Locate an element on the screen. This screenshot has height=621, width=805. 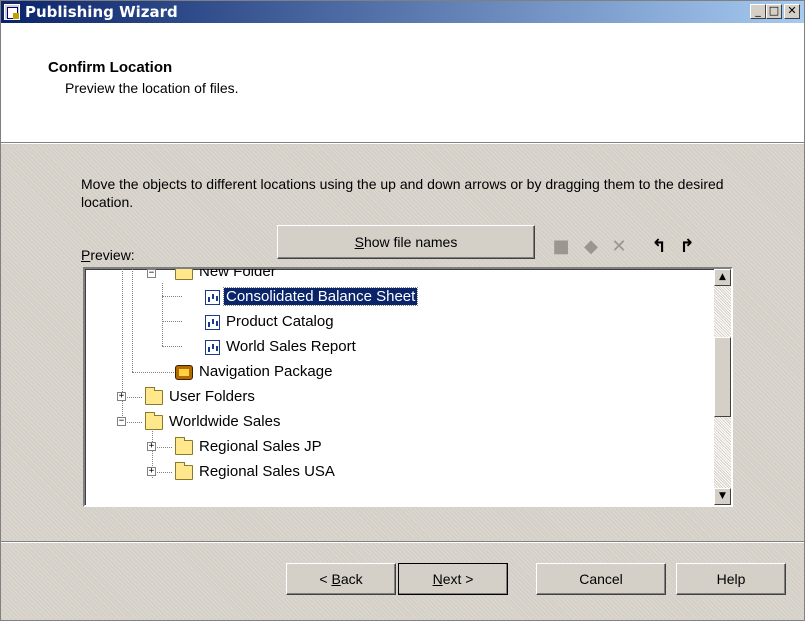
scroll-up-arrow-icon: ▲ is located at coordinates (722, 277).